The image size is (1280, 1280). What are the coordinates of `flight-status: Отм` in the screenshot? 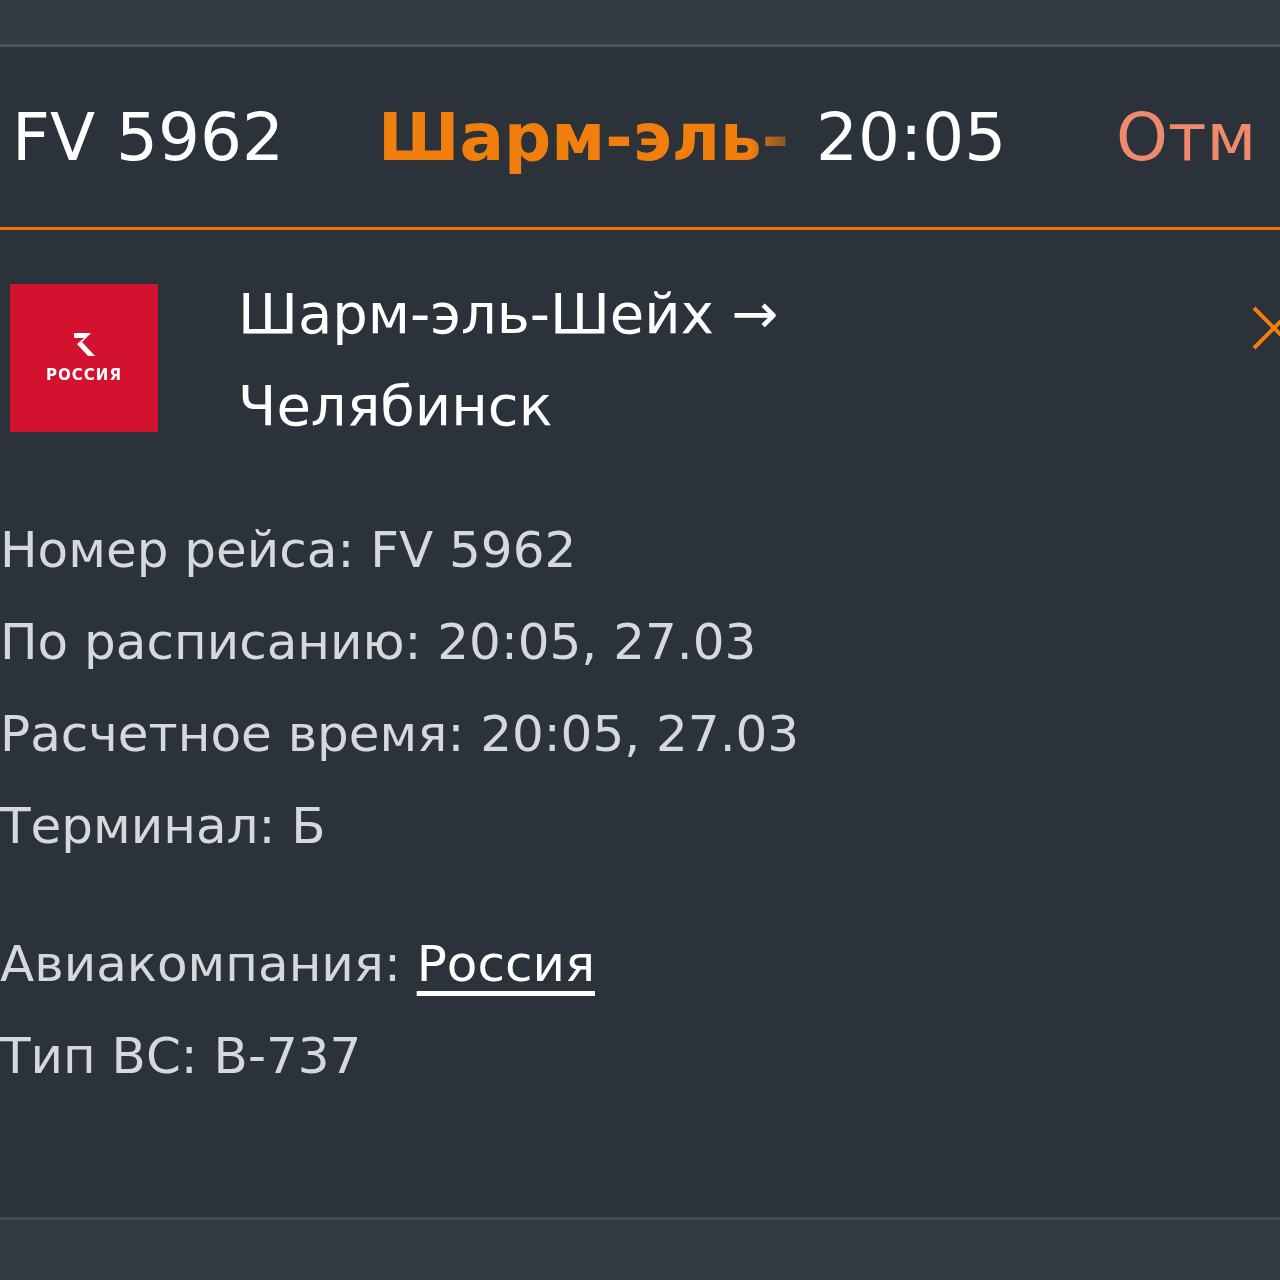 It's located at (1186, 137).